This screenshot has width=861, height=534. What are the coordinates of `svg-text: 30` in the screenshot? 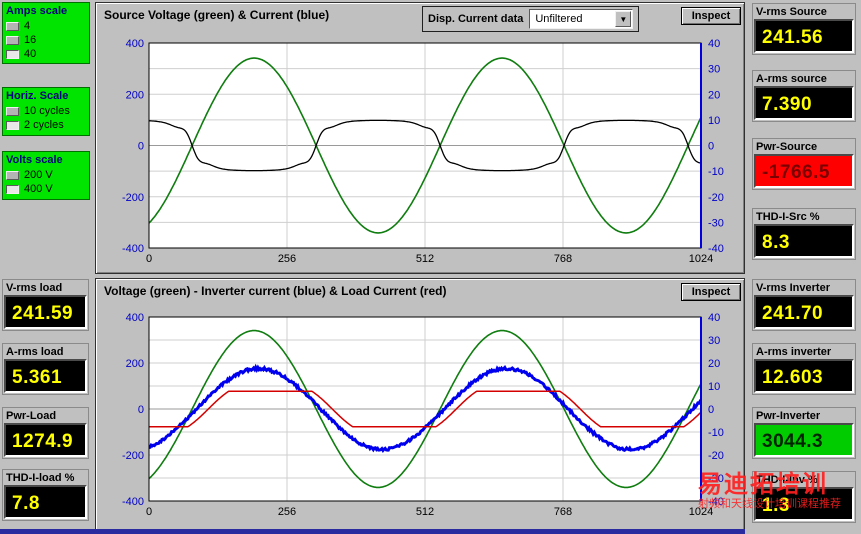 It's located at (714, 70).